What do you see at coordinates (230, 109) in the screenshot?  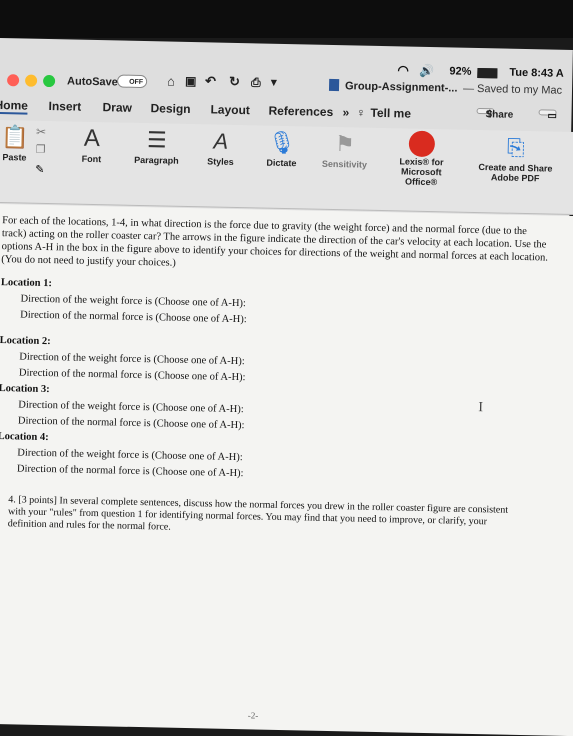 I see `tab-layout: Layout` at bounding box center [230, 109].